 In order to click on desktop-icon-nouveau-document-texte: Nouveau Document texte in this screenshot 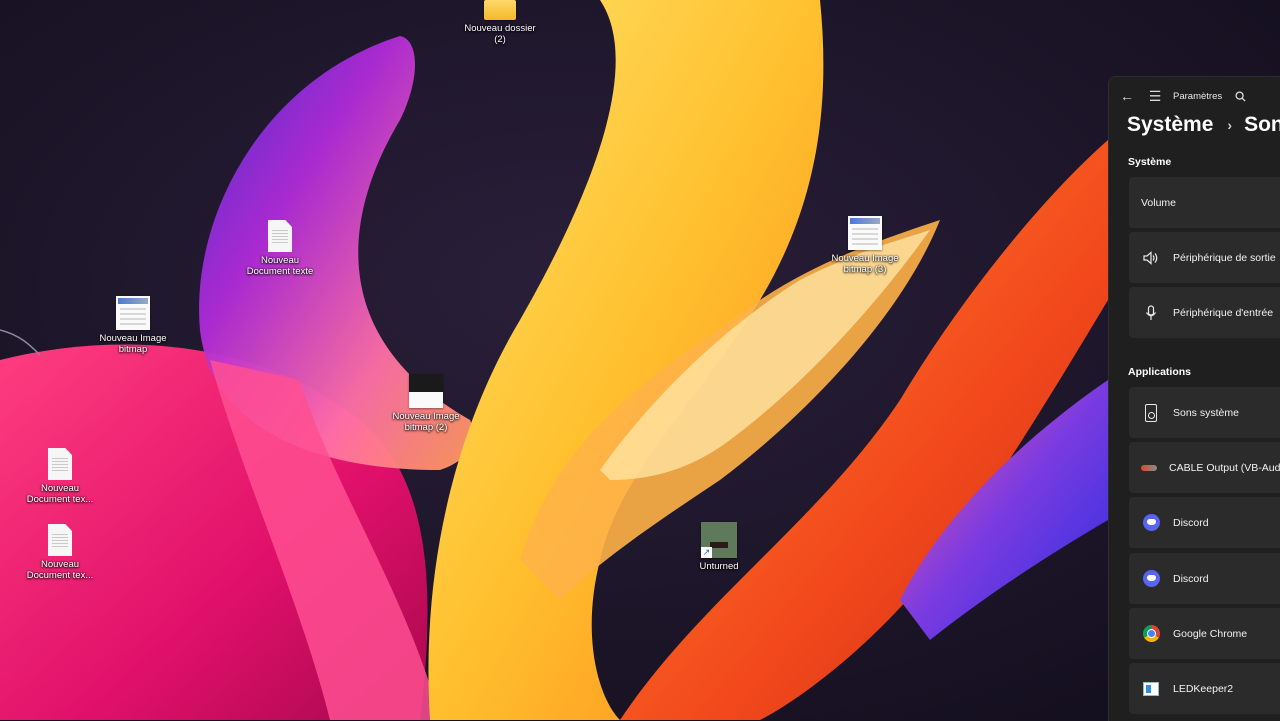, I will do `click(280, 248)`.